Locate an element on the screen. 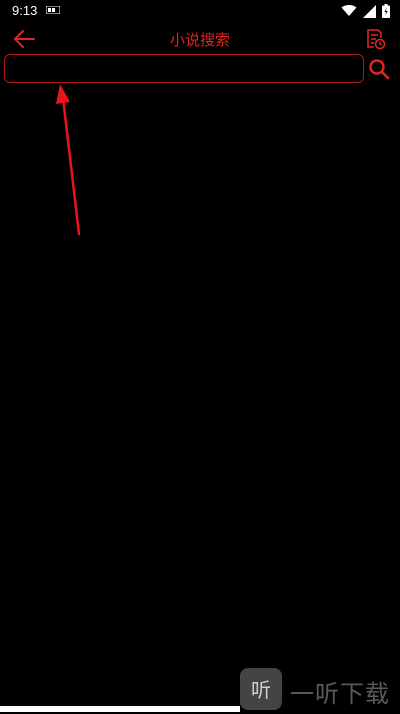 This screenshot has height=714, width=400. signal-icon is located at coordinates (369, 11).